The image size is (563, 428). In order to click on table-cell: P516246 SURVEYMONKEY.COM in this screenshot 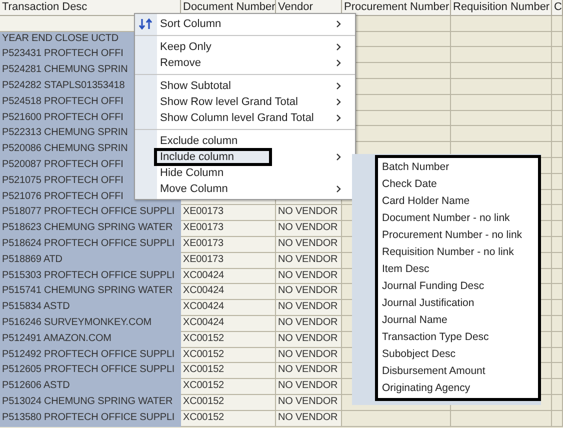, I will do `click(90, 324)`.